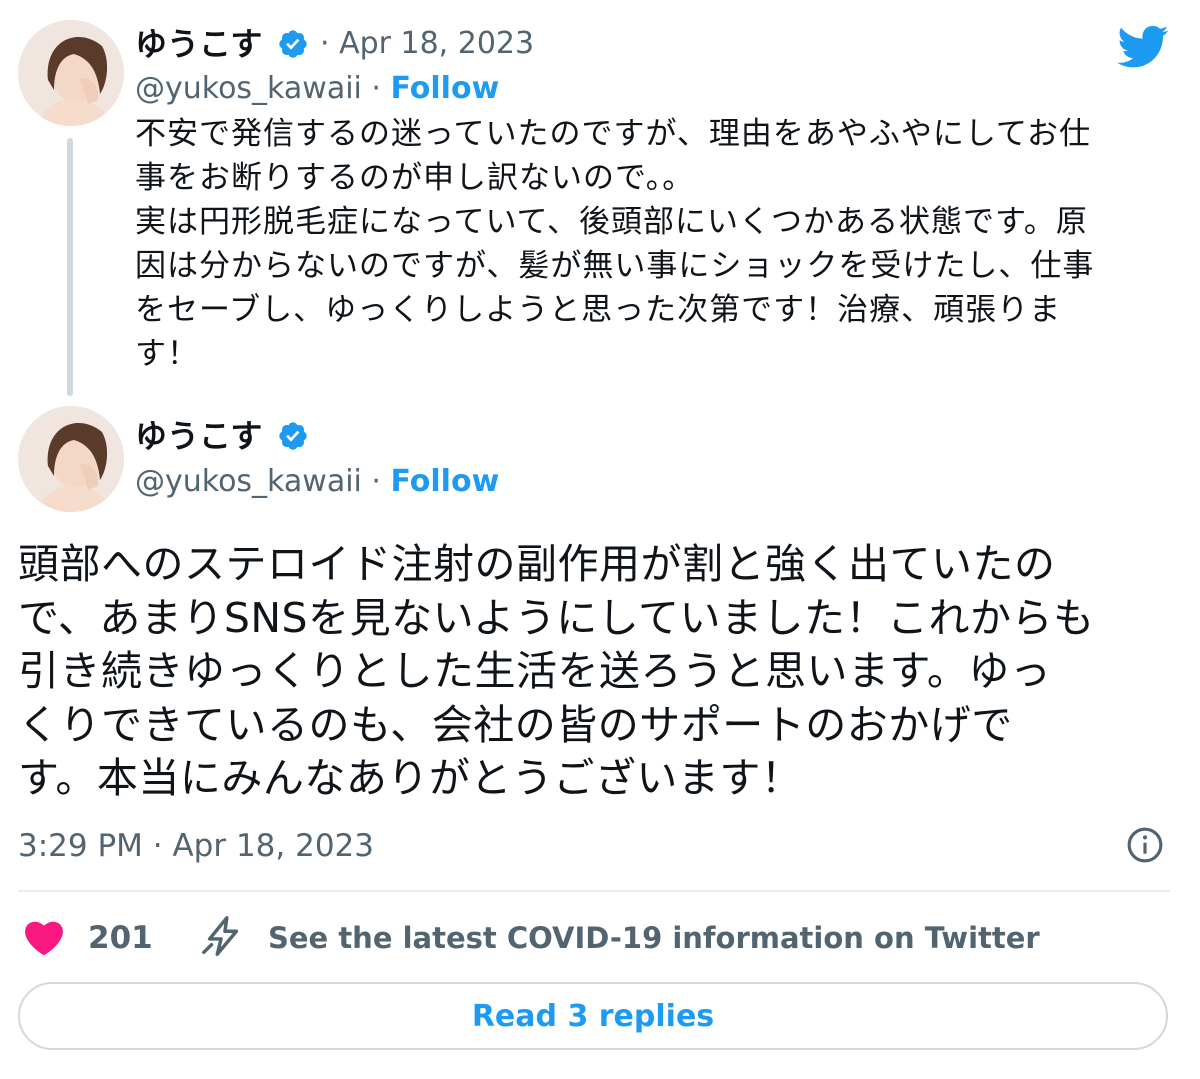 This screenshot has height=1079, width=1200. I want to click on read-replies-button: Read 3 replies, so click(593, 1016).